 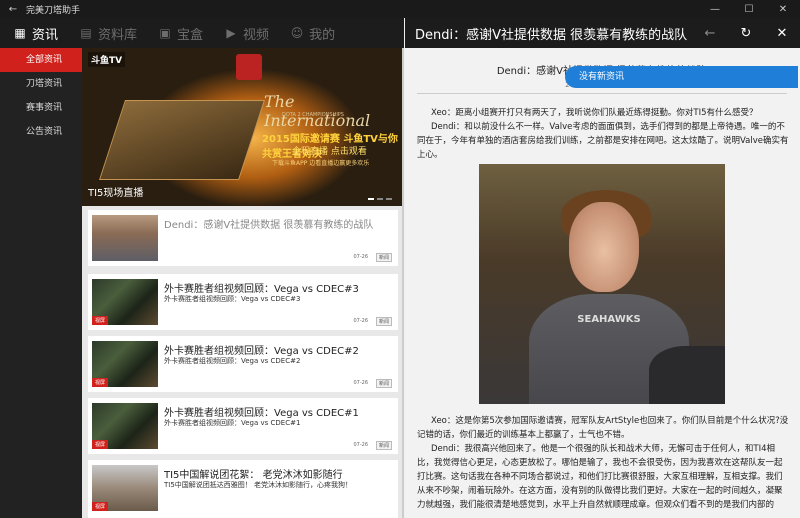 I want to click on dota-logo-icon, so click(x=249, y=67).